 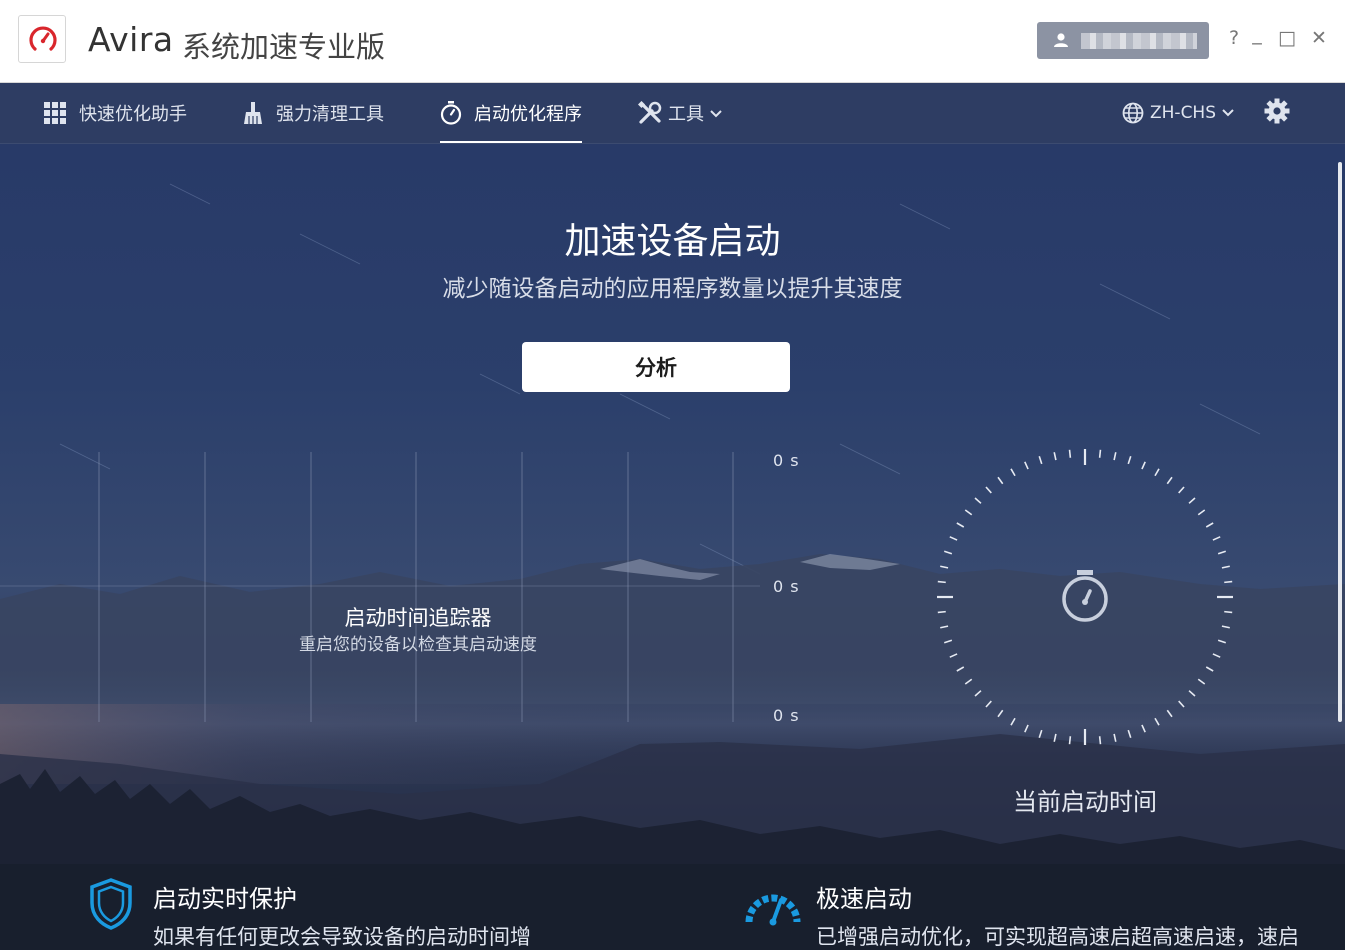 I want to click on grid-icon, so click(x=55, y=113).